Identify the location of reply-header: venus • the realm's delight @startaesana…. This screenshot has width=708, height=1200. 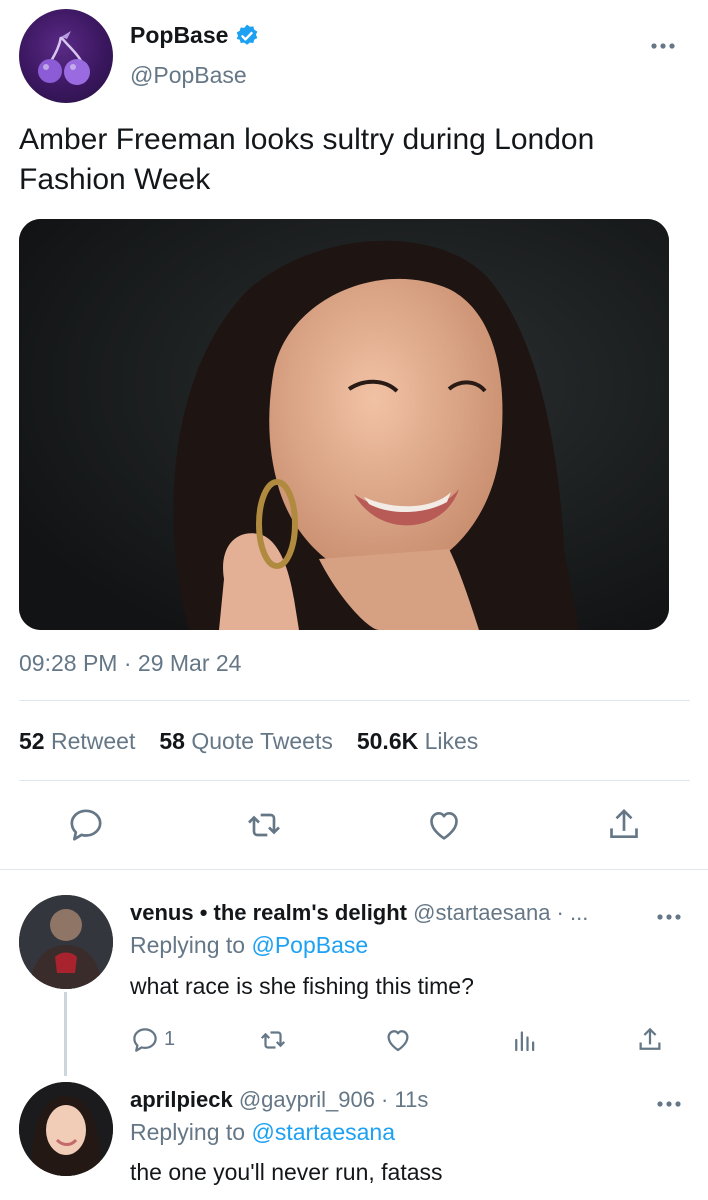
(359, 913).